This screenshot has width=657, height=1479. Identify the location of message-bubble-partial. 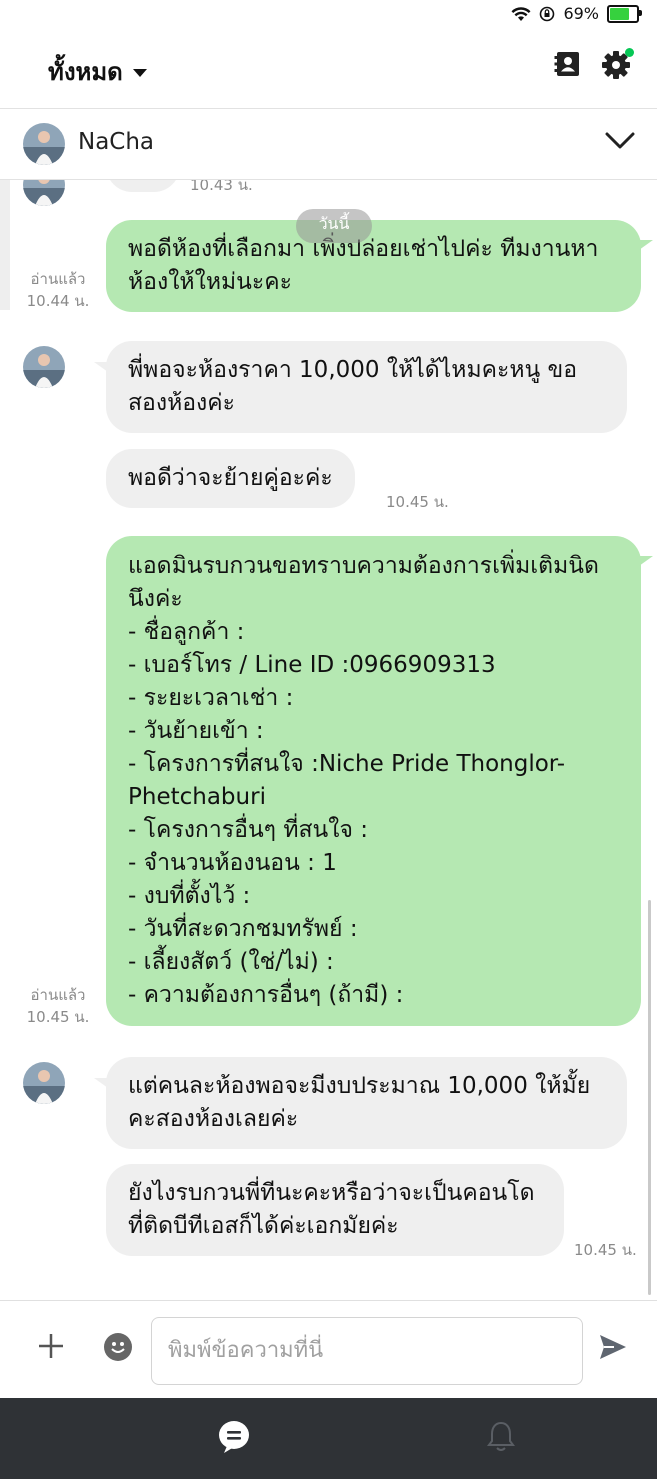
(143, 186).